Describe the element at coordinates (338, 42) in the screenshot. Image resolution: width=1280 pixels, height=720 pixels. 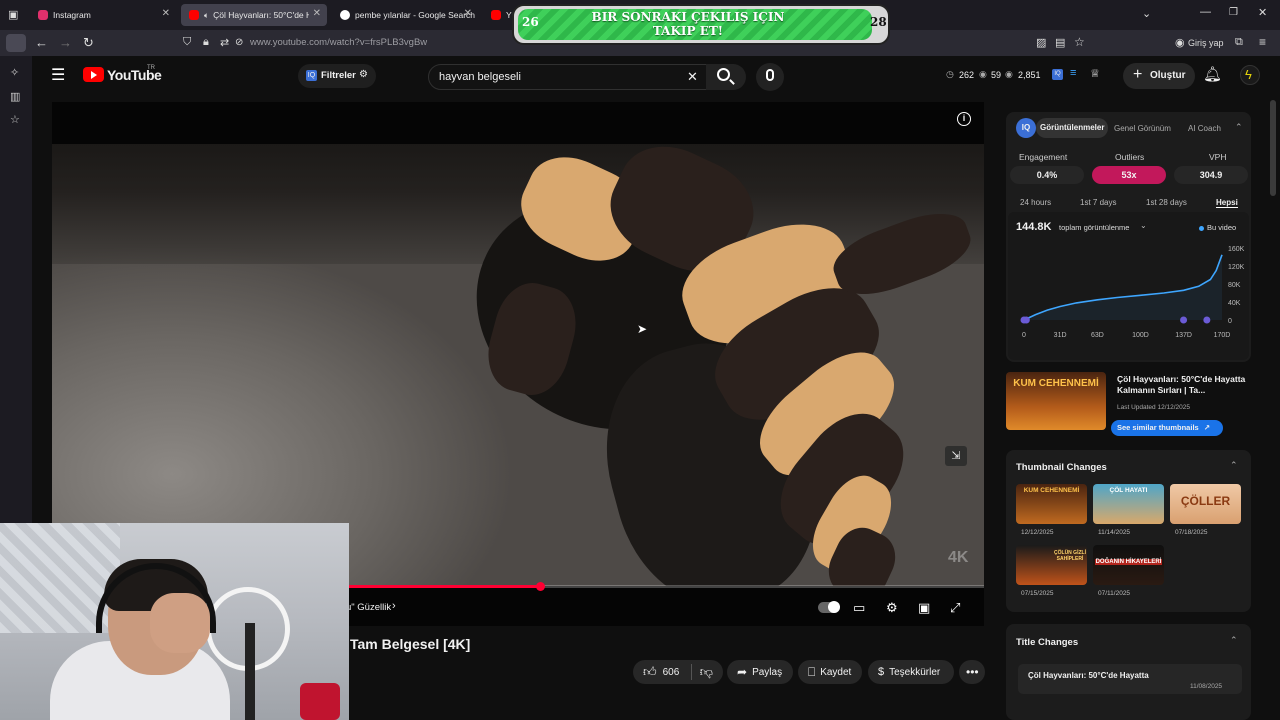
I see `url-field: www.youtube.com/watch?v=frsPLB3vgBw` at that location.